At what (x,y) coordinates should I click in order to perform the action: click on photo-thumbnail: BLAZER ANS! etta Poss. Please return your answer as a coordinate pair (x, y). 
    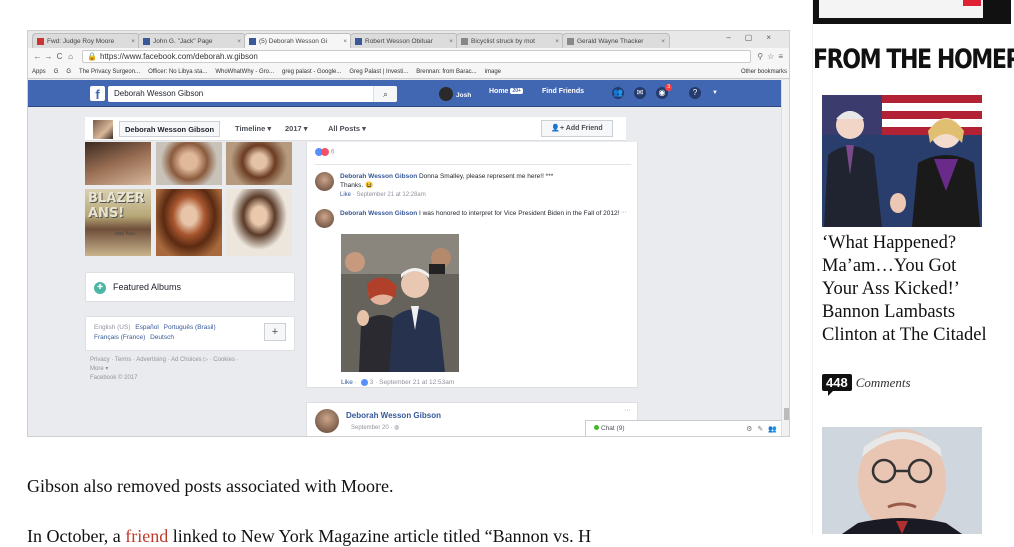
    Looking at the image, I should click on (118, 222).